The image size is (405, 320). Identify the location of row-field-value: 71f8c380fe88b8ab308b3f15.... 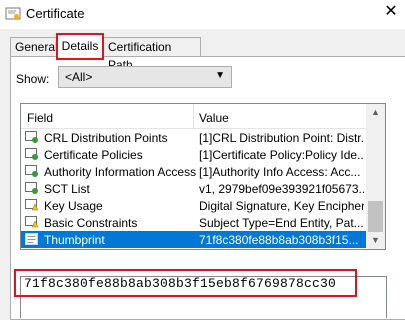
(279, 240).